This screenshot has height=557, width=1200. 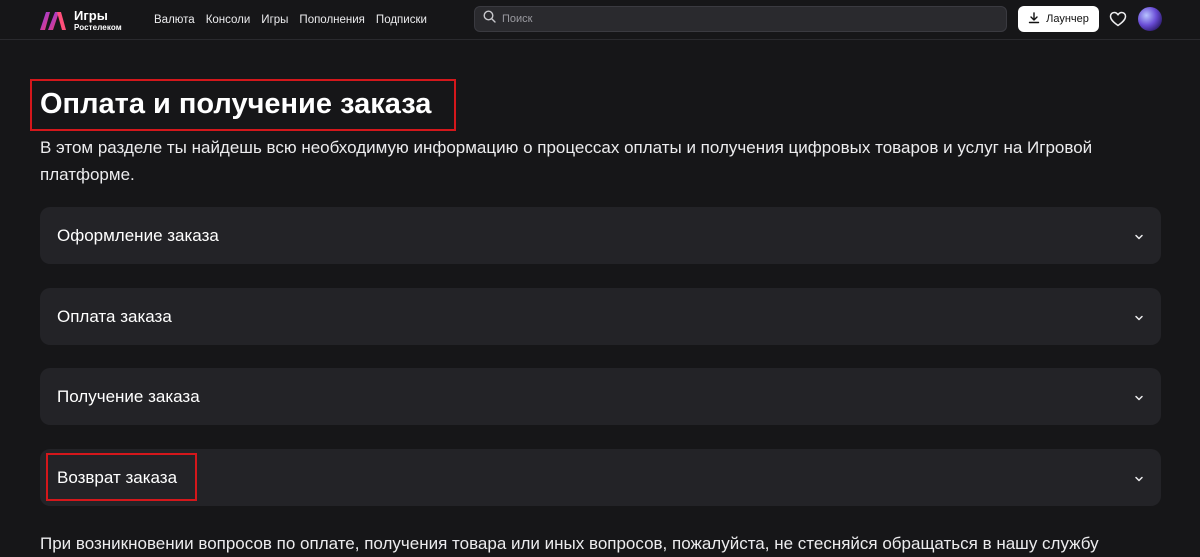 I want to click on nav-item-subscriptions: Подписки, so click(x=401, y=20).